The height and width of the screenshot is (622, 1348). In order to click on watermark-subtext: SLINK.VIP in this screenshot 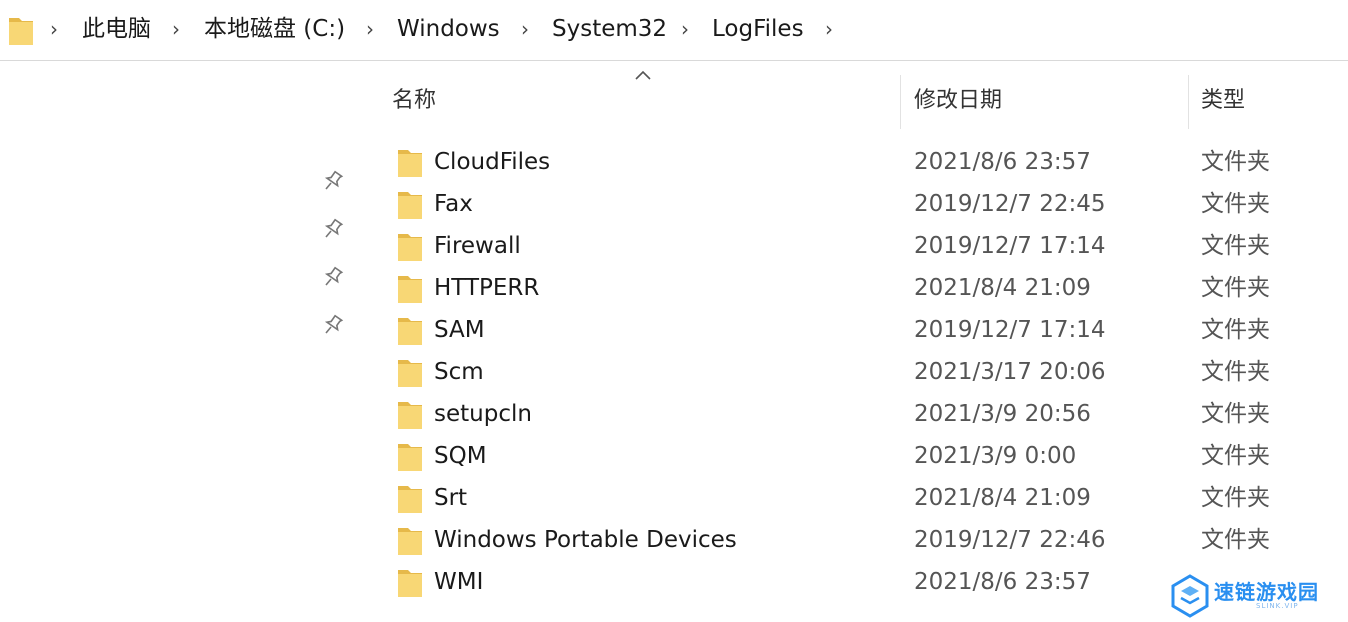, I will do `click(1277, 606)`.